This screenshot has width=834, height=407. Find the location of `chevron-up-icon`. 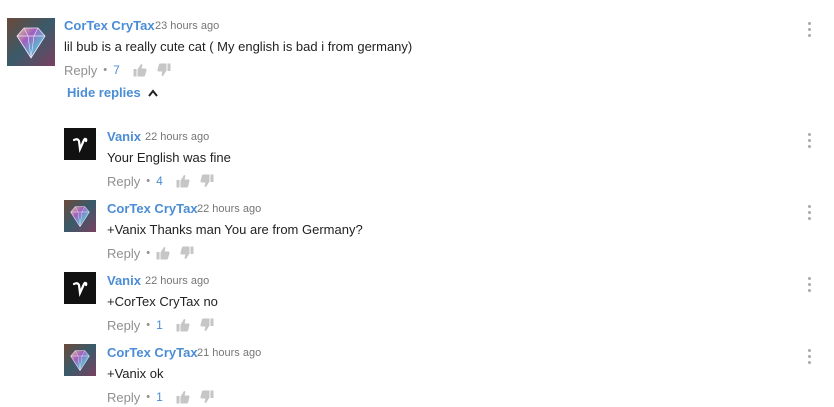

chevron-up-icon is located at coordinates (152, 92).